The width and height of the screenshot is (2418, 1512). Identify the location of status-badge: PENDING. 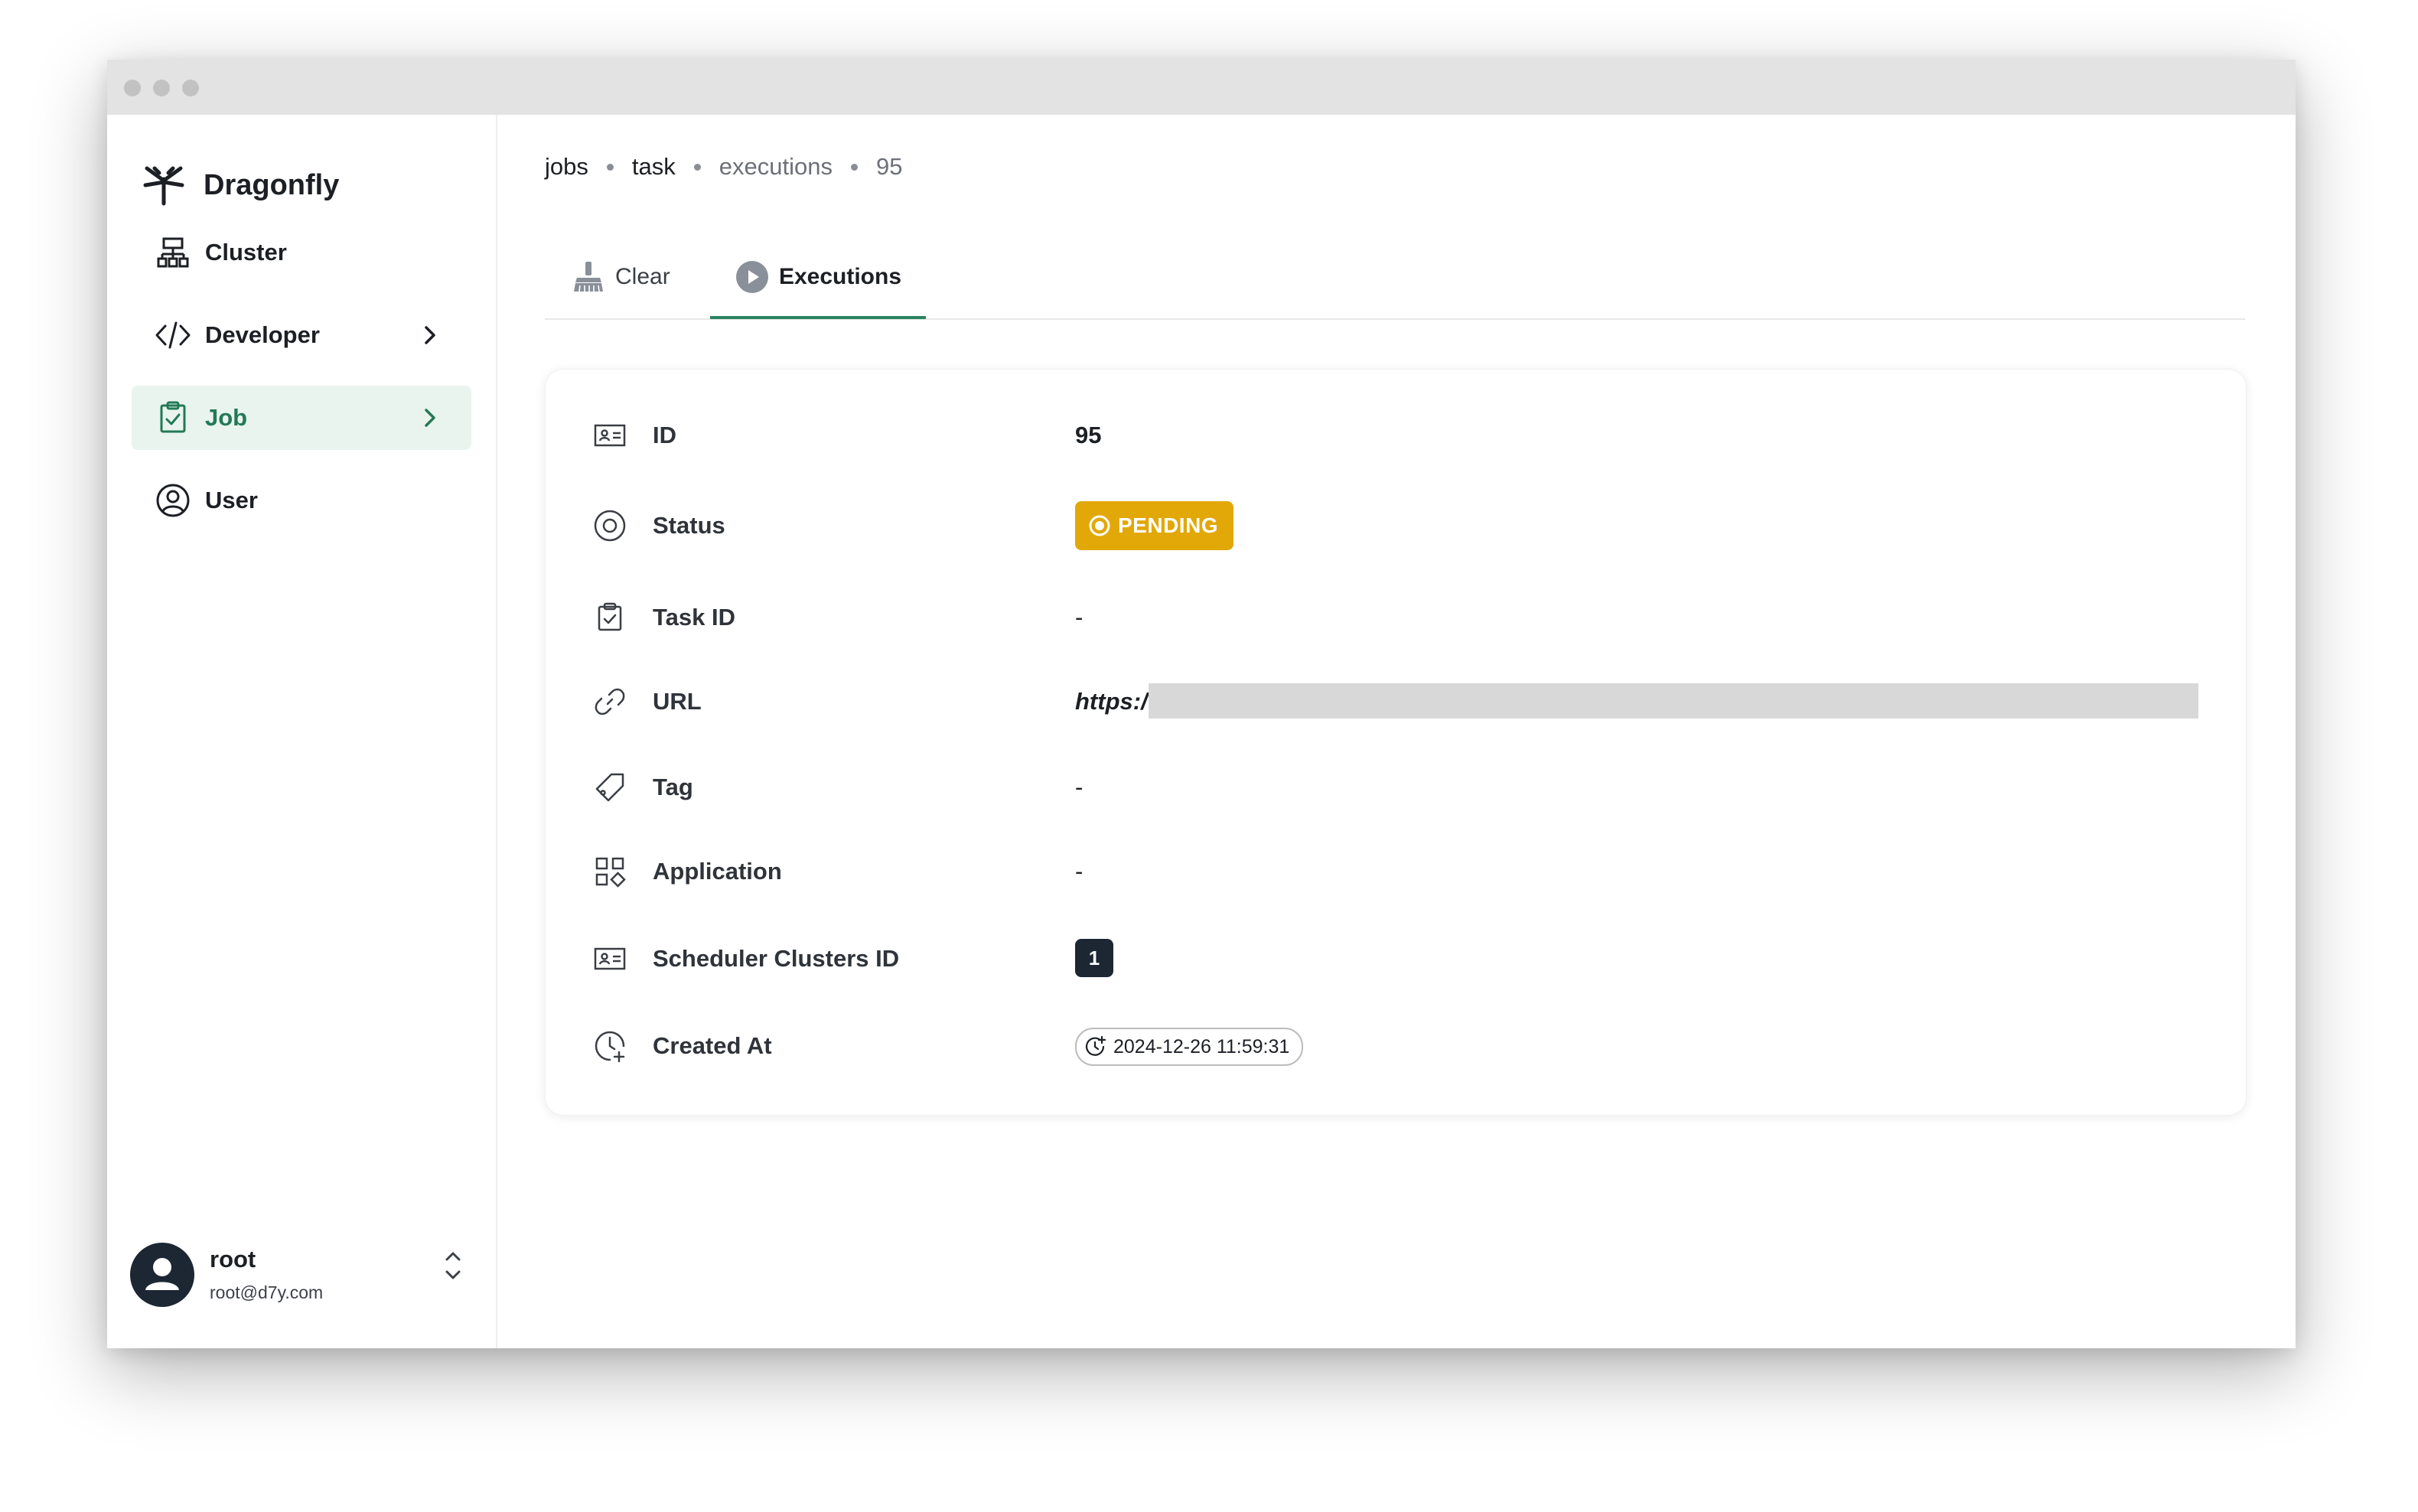
(1154, 525).